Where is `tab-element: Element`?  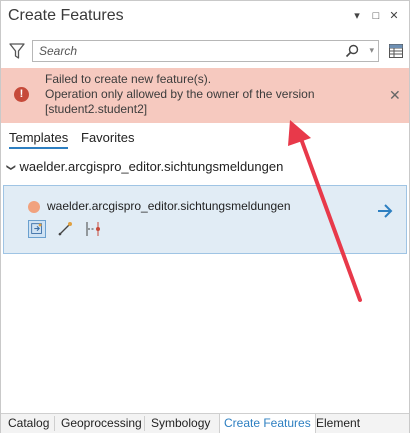
tab-element: Element is located at coordinates (338, 423).